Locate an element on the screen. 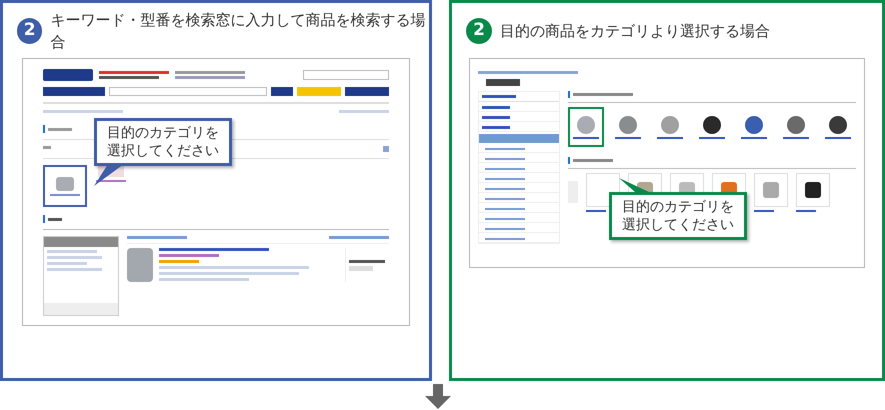  down-arrow-icon is located at coordinates (437, 396).